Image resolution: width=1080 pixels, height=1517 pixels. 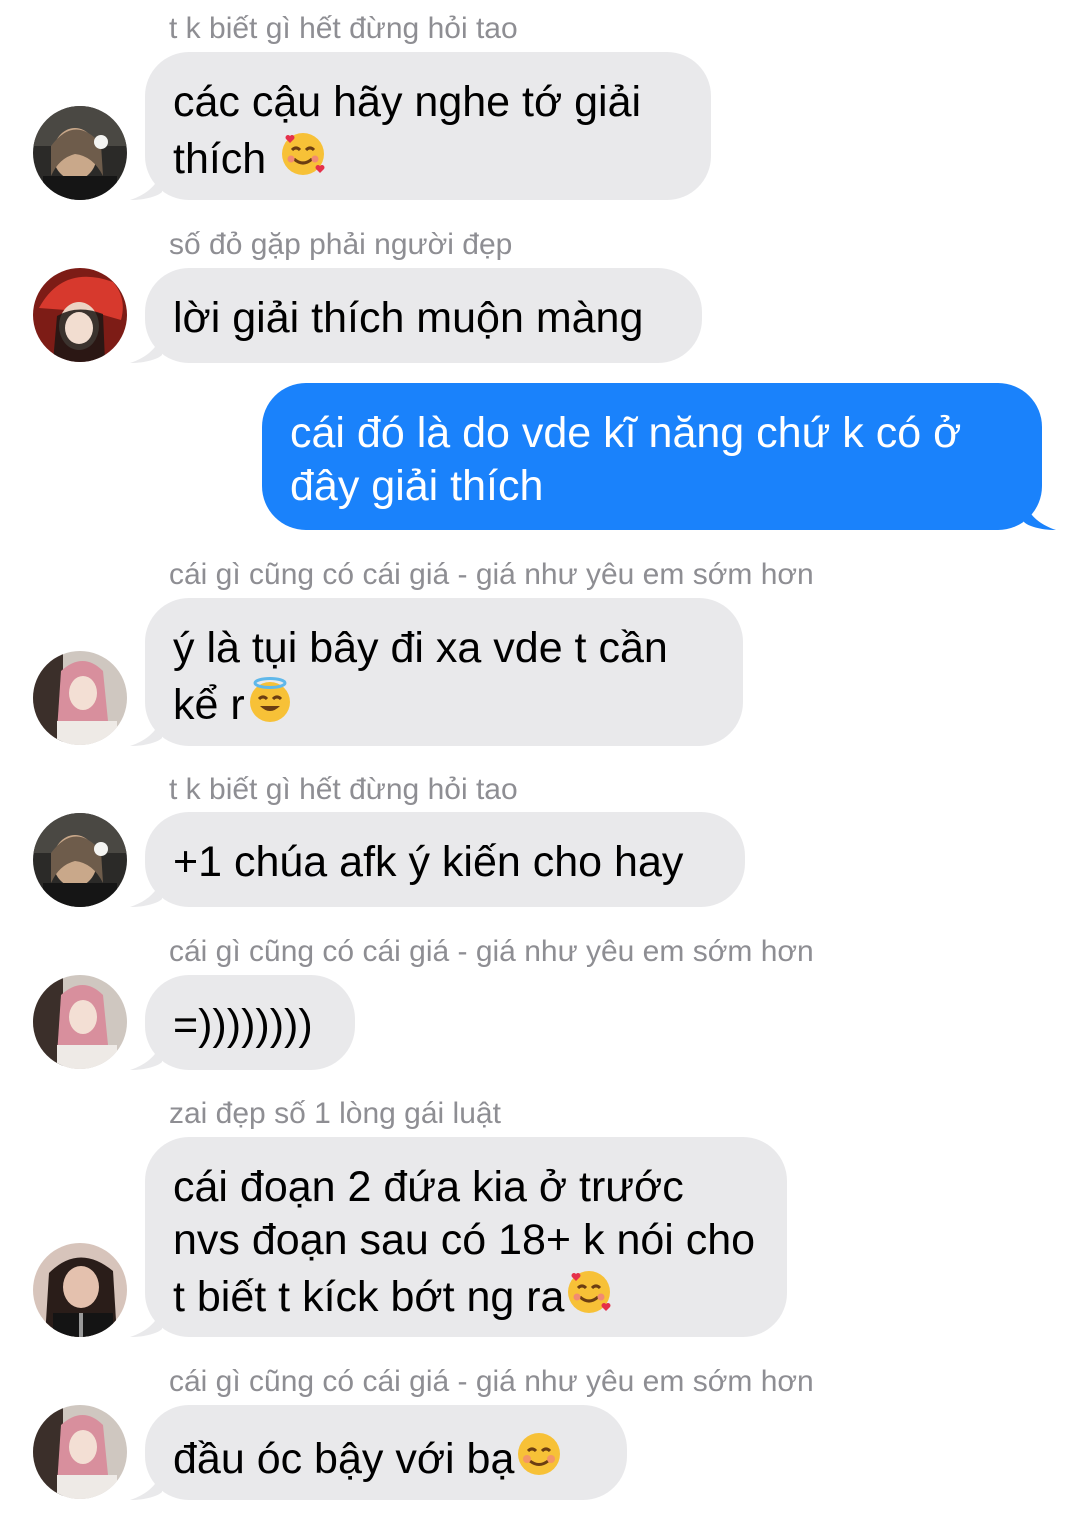 I want to click on message-bubble-incoming: ý là tụi bây đi xa vde t cần kể r, so click(x=444, y=672).